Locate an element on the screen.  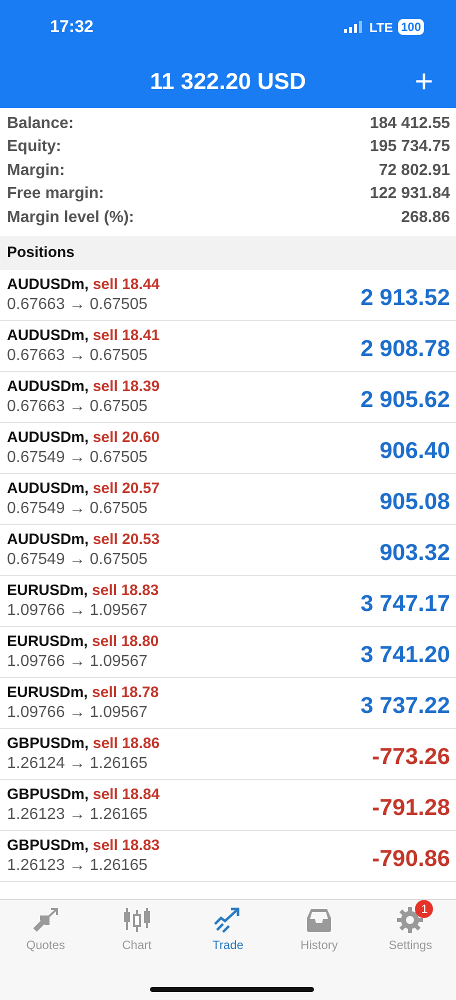
position-profit: 906.40 is located at coordinates (415, 450).